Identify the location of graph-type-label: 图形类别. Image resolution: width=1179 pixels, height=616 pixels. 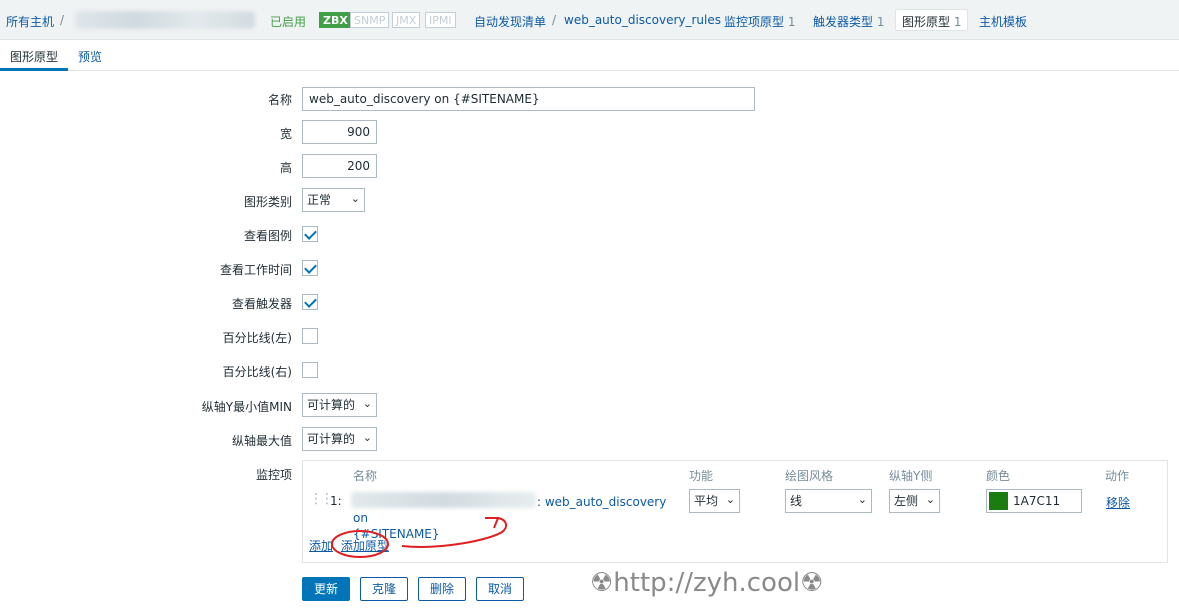
(267, 202).